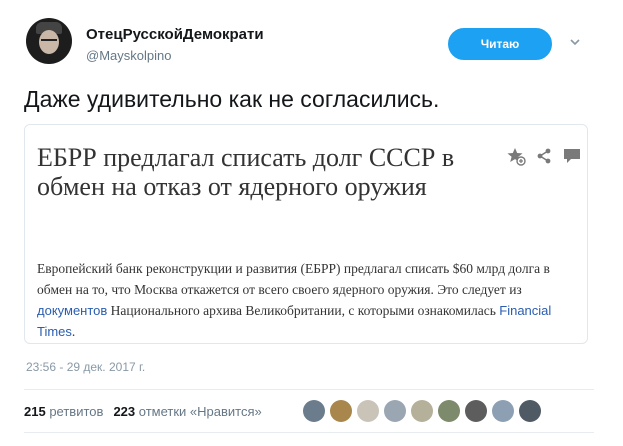 The height and width of the screenshot is (446, 623). Describe the element at coordinates (200, 411) in the screenshot. I see `likes-label: отметки «Нравится»` at that location.